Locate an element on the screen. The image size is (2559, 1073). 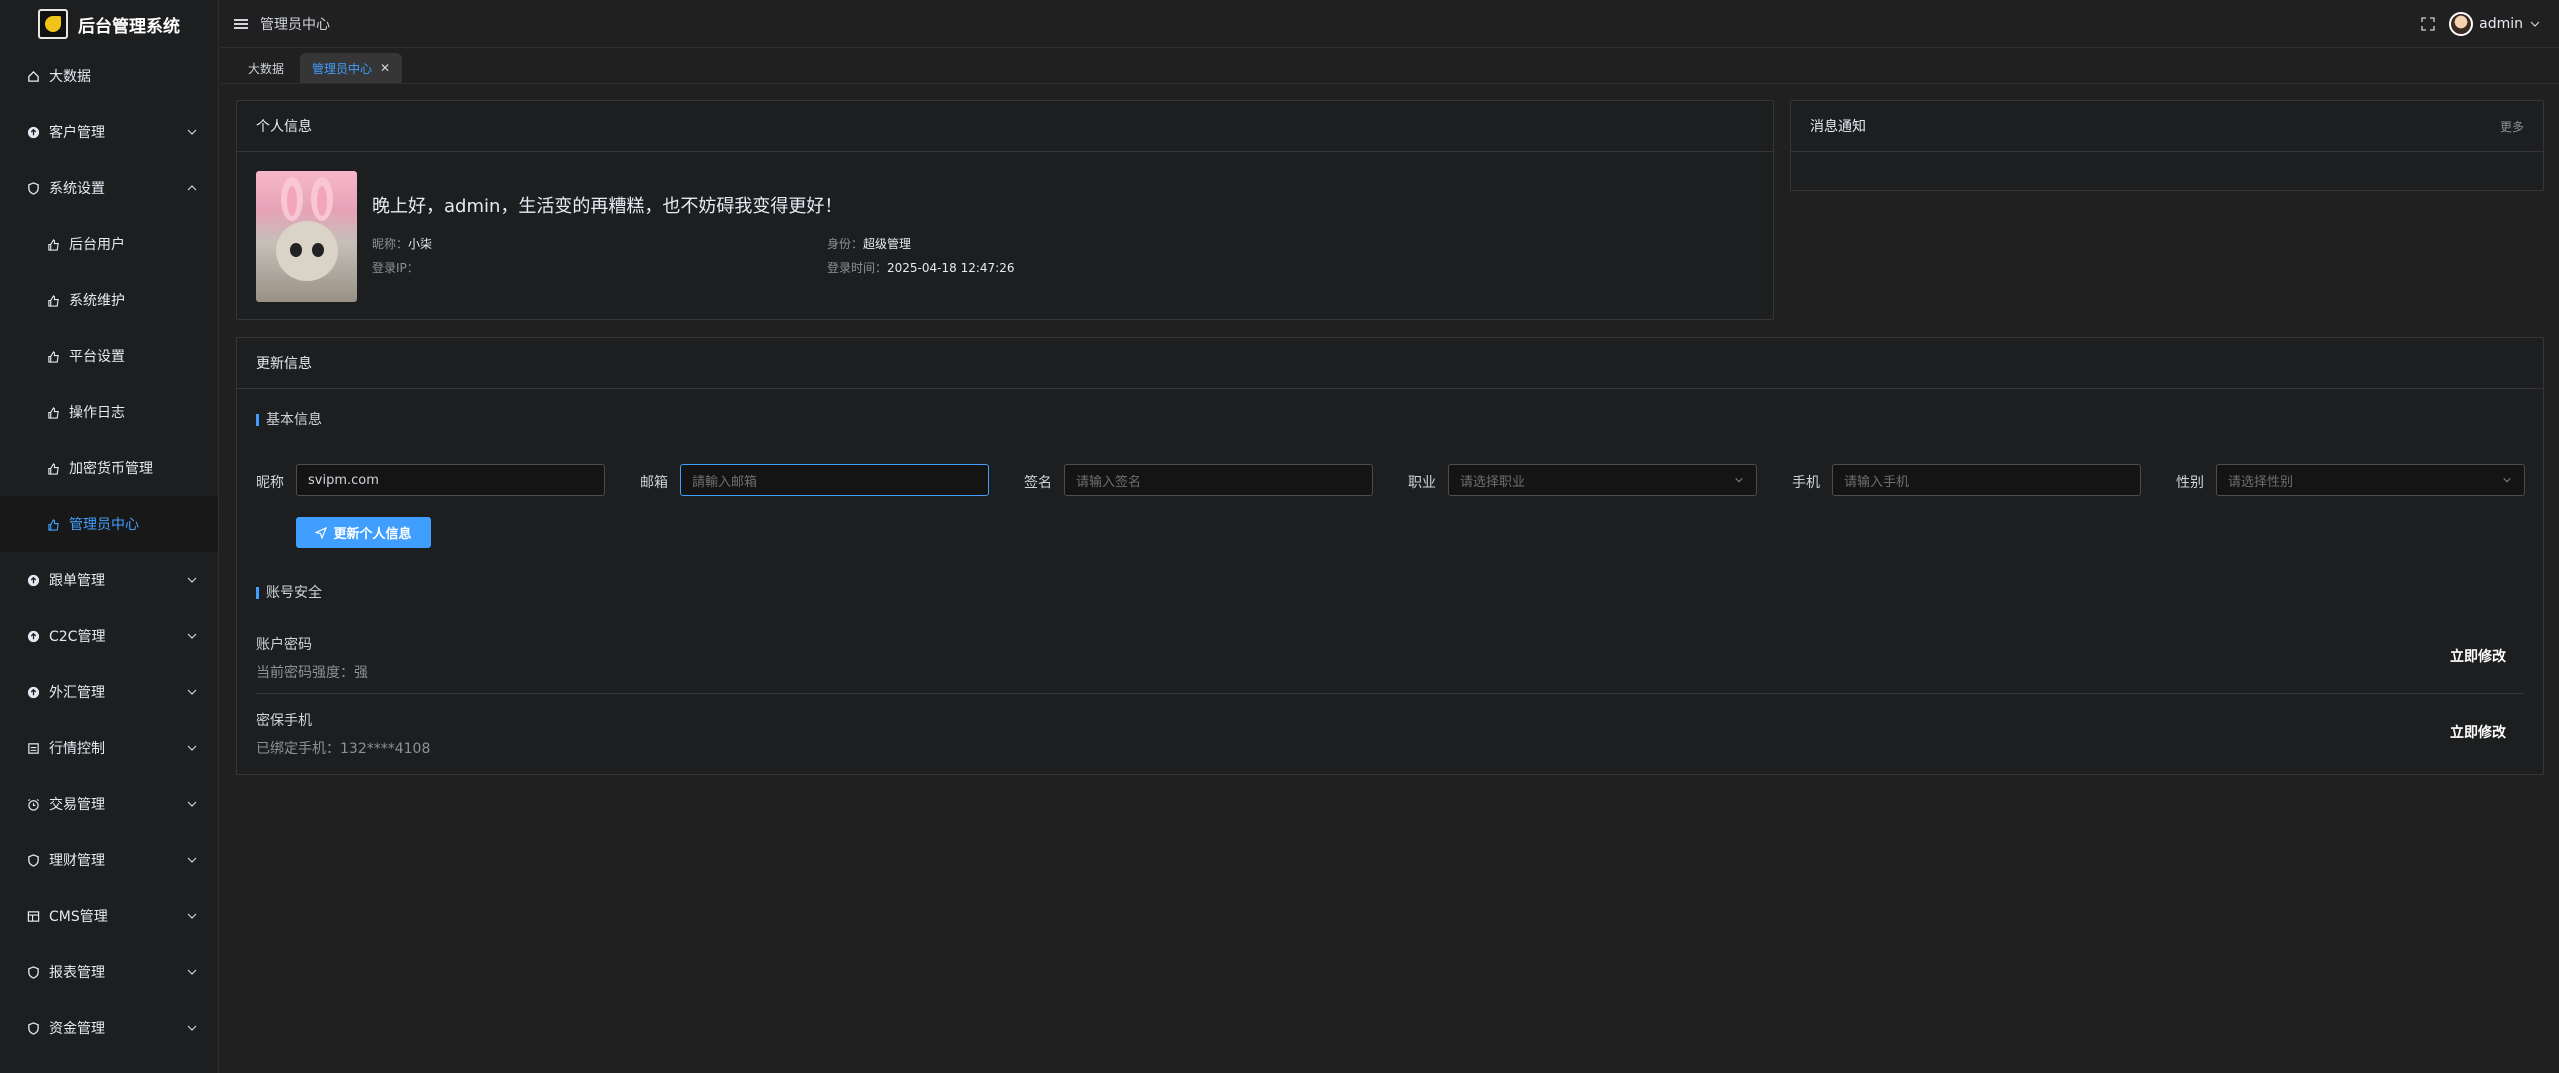
tab-bigdata: 大数据 is located at coordinates (266, 68).